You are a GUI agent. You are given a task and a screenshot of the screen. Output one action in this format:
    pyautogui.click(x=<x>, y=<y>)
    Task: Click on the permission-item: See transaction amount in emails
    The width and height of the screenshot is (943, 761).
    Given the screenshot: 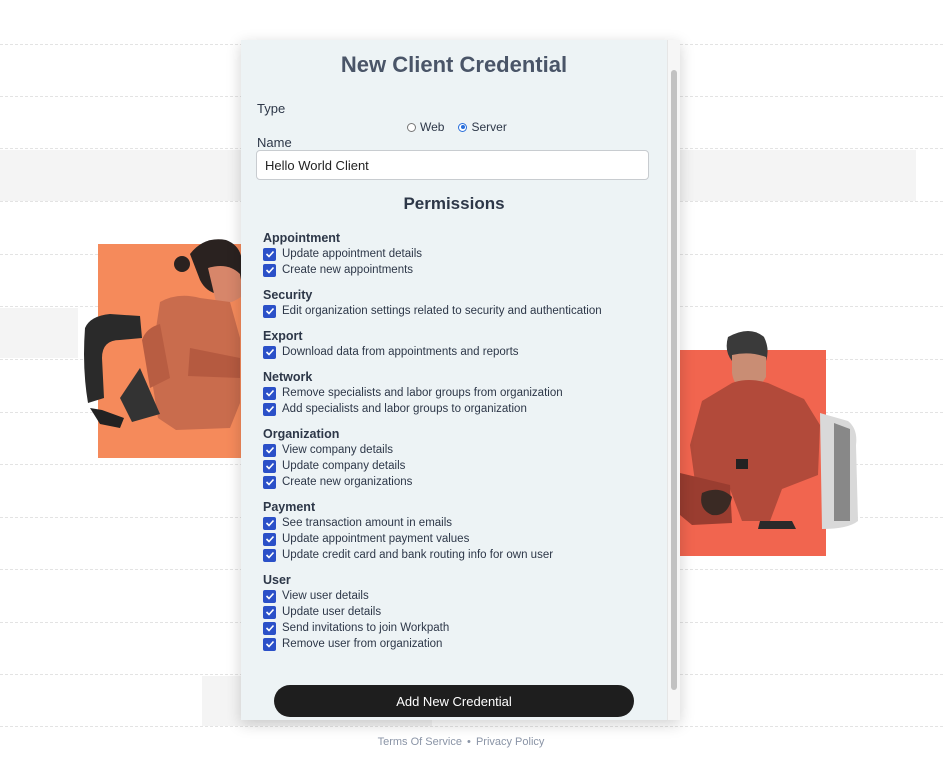 What is the action you would take?
    pyautogui.click(x=458, y=523)
    